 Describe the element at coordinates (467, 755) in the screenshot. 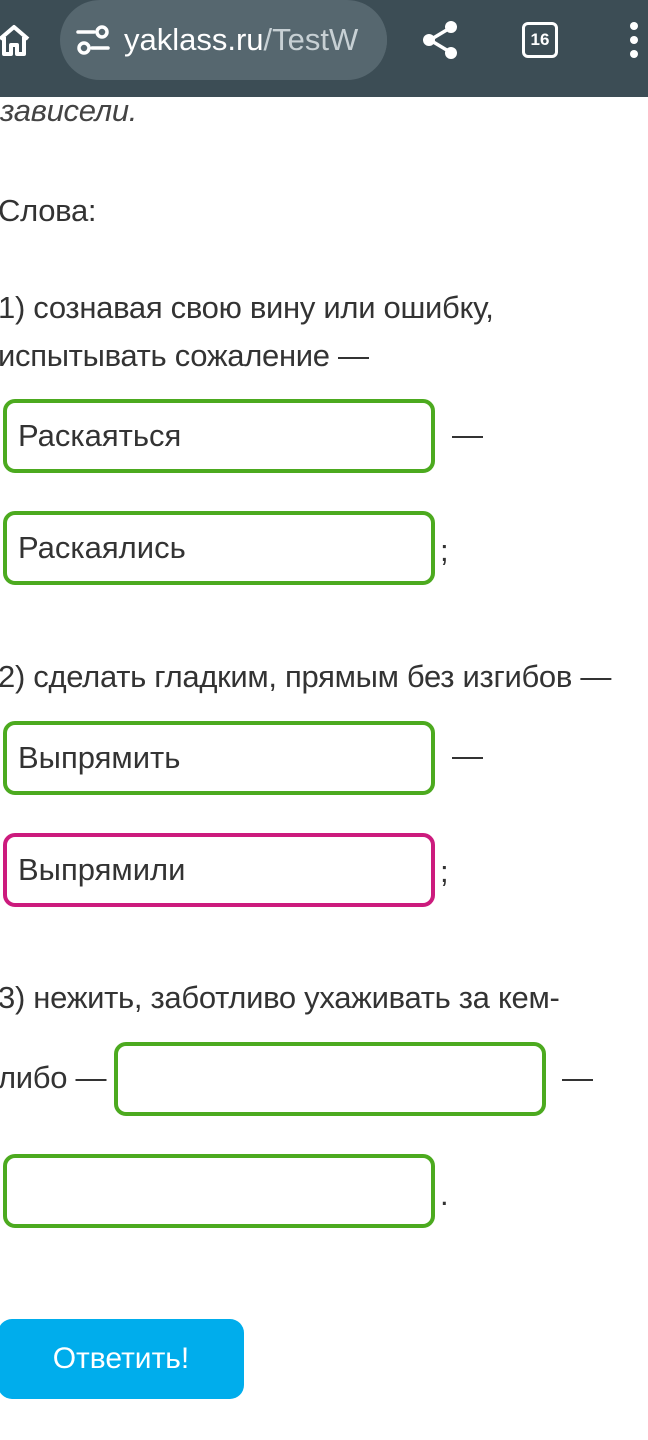

I see `item-2-dash: —` at that location.